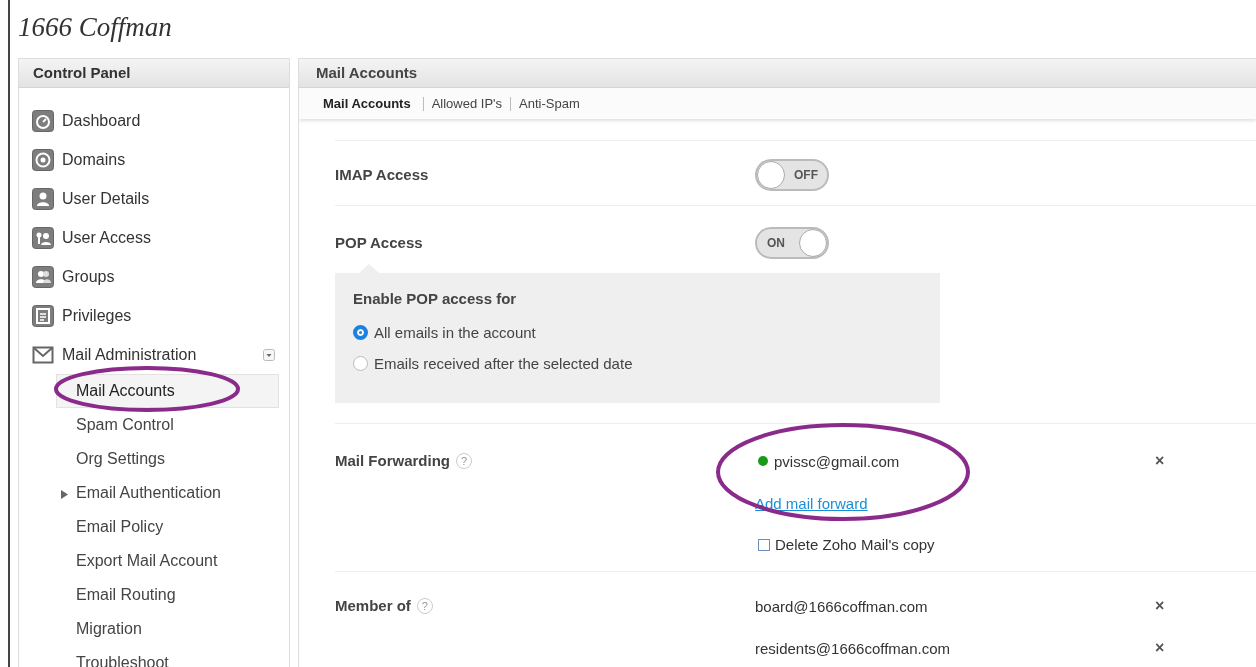  What do you see at coordinates (466, 103) in the screenshot?
I see `tab: Allowed IP's` at bounding box center [466, 103].